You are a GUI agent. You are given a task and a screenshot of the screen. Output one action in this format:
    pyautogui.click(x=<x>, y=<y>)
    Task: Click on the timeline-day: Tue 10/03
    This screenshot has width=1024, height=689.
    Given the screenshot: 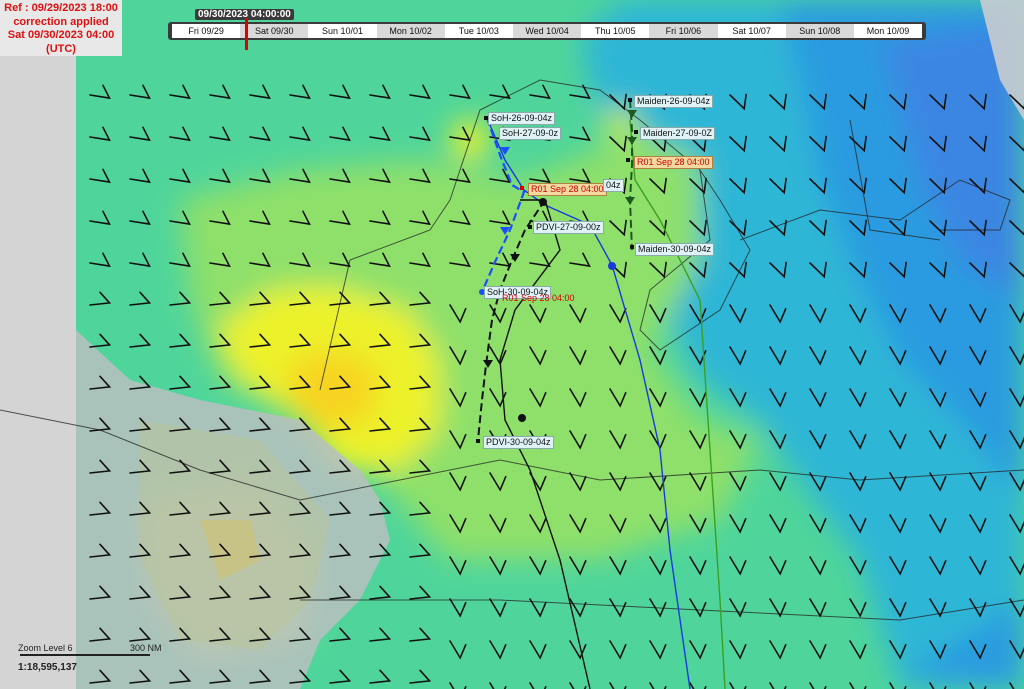 What is the action you would take?
    pyautogui.click(x=478, y=31)
    